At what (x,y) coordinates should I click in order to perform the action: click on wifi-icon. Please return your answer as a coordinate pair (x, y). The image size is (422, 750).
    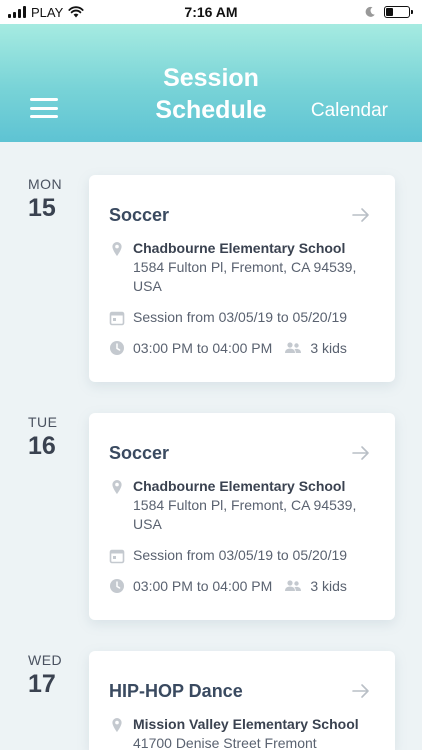
    Looking at the image, I should click on (76, 12).